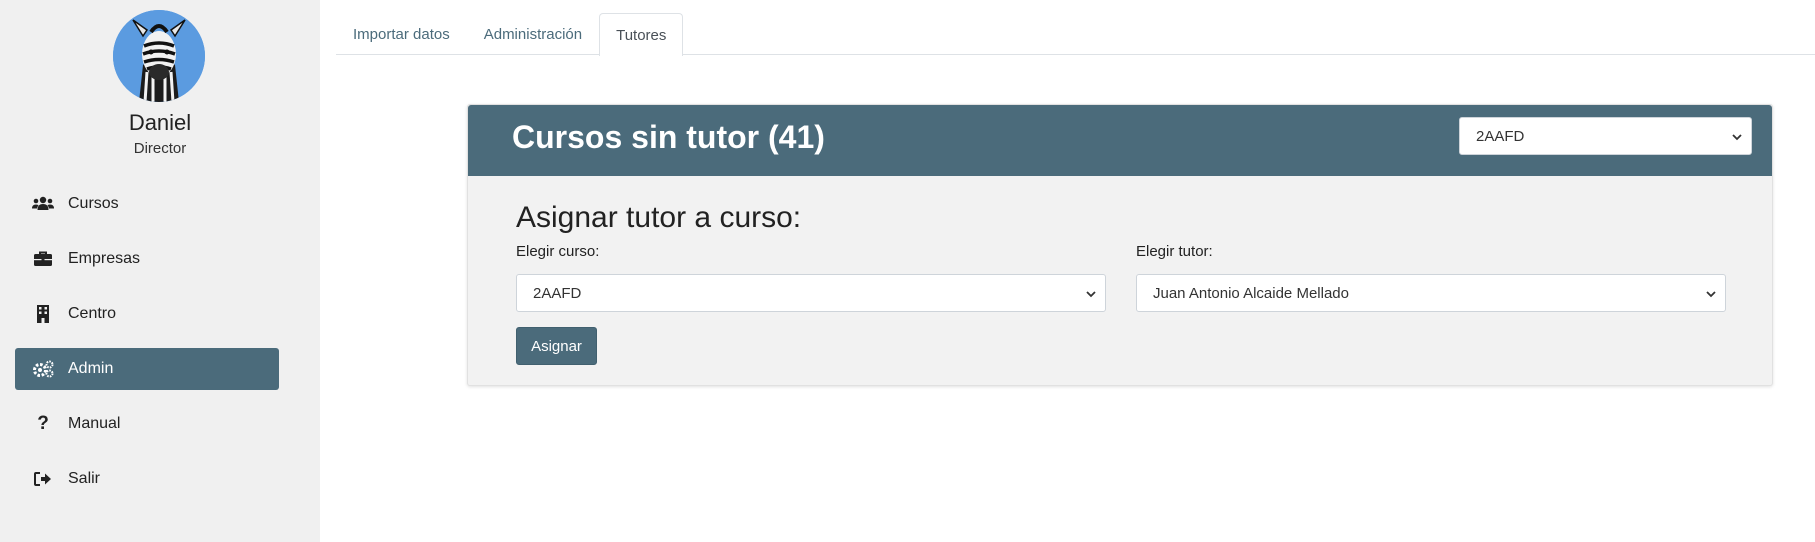  What do you see at coordinates (641, 34) in the screenshot?
I see `tab-tutores: Tutores` at bounding box center [641, 34].